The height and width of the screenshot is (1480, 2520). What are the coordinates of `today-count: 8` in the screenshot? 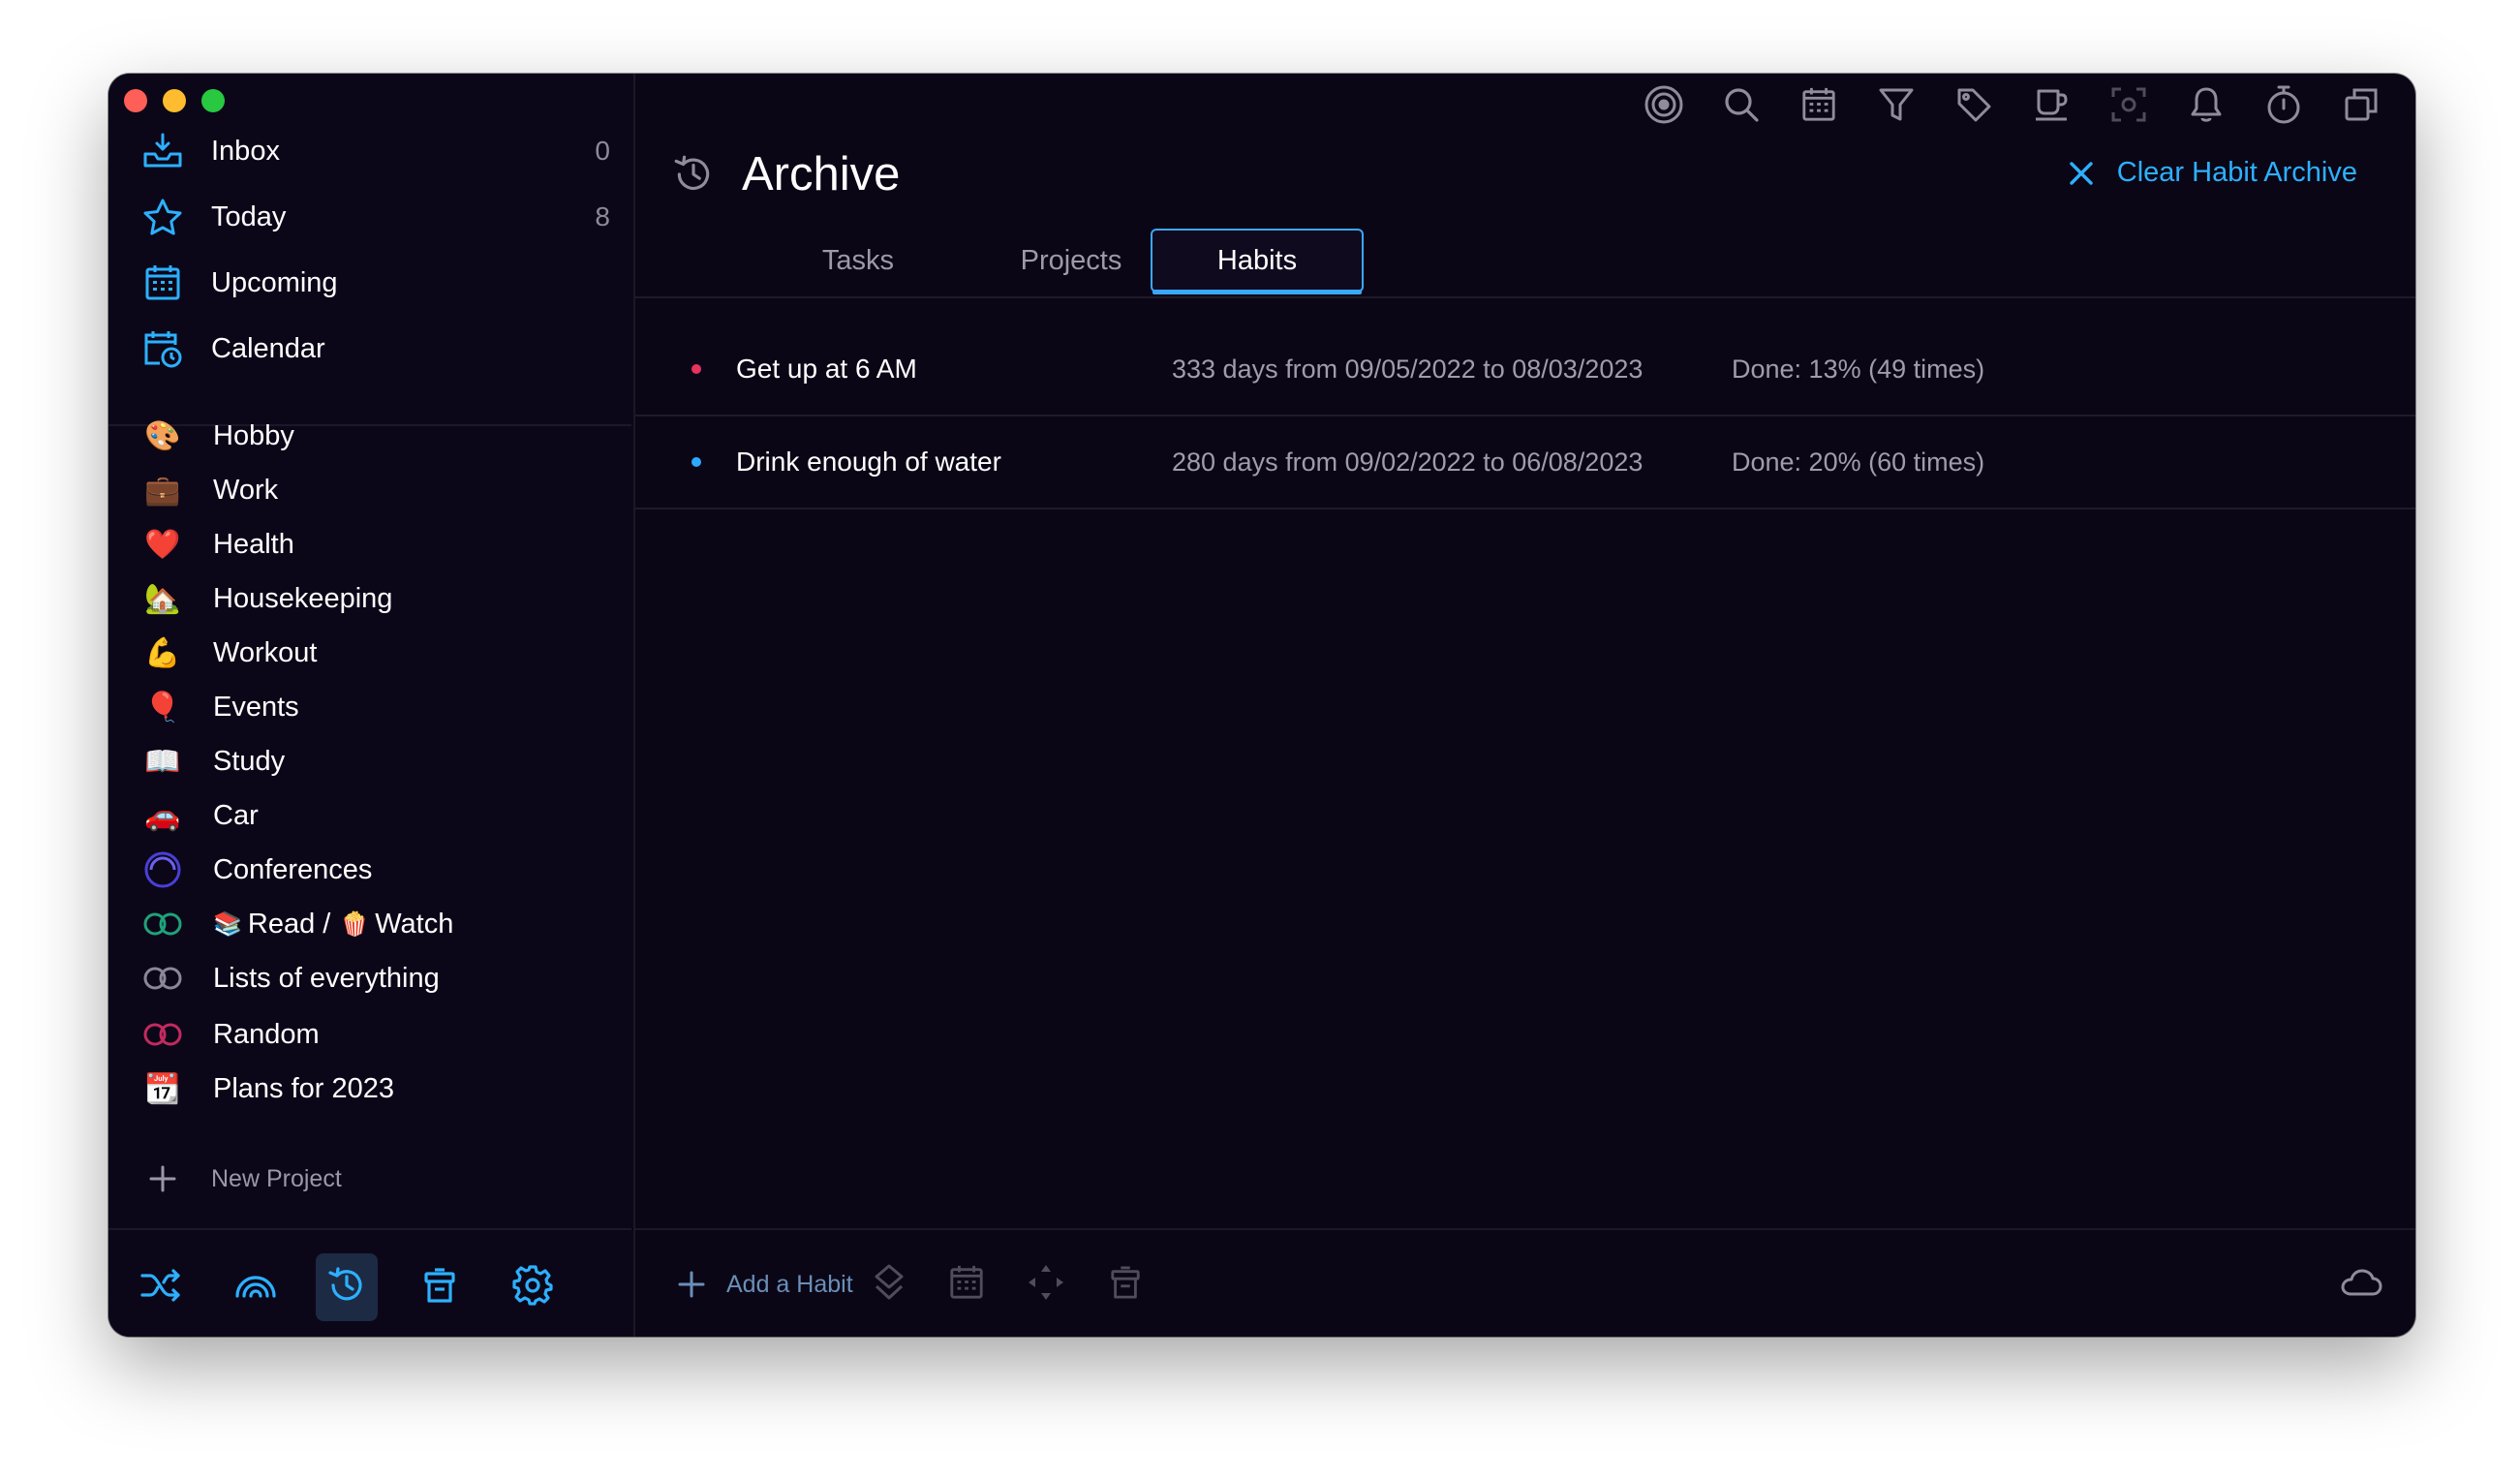 It's located at (603, 216).